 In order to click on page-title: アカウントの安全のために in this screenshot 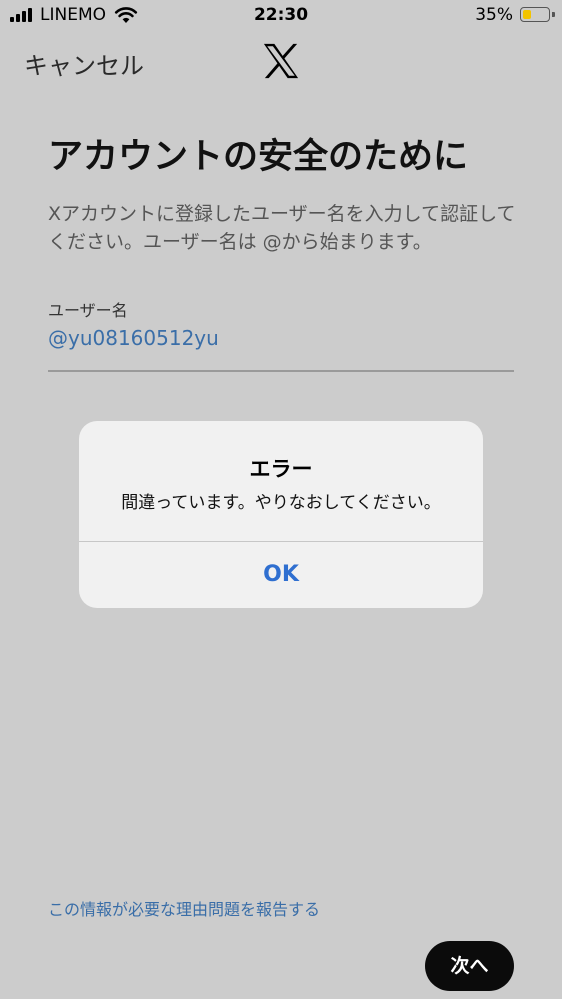, I will do `click(258, 157)`.